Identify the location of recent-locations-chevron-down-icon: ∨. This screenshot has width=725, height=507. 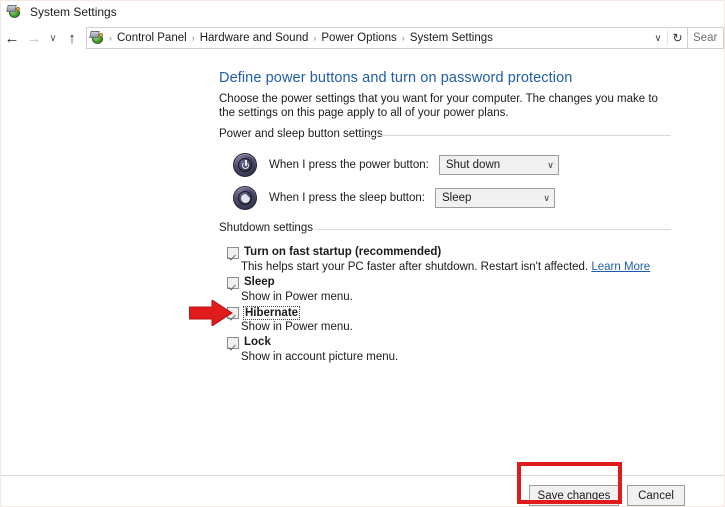
(53, 38).